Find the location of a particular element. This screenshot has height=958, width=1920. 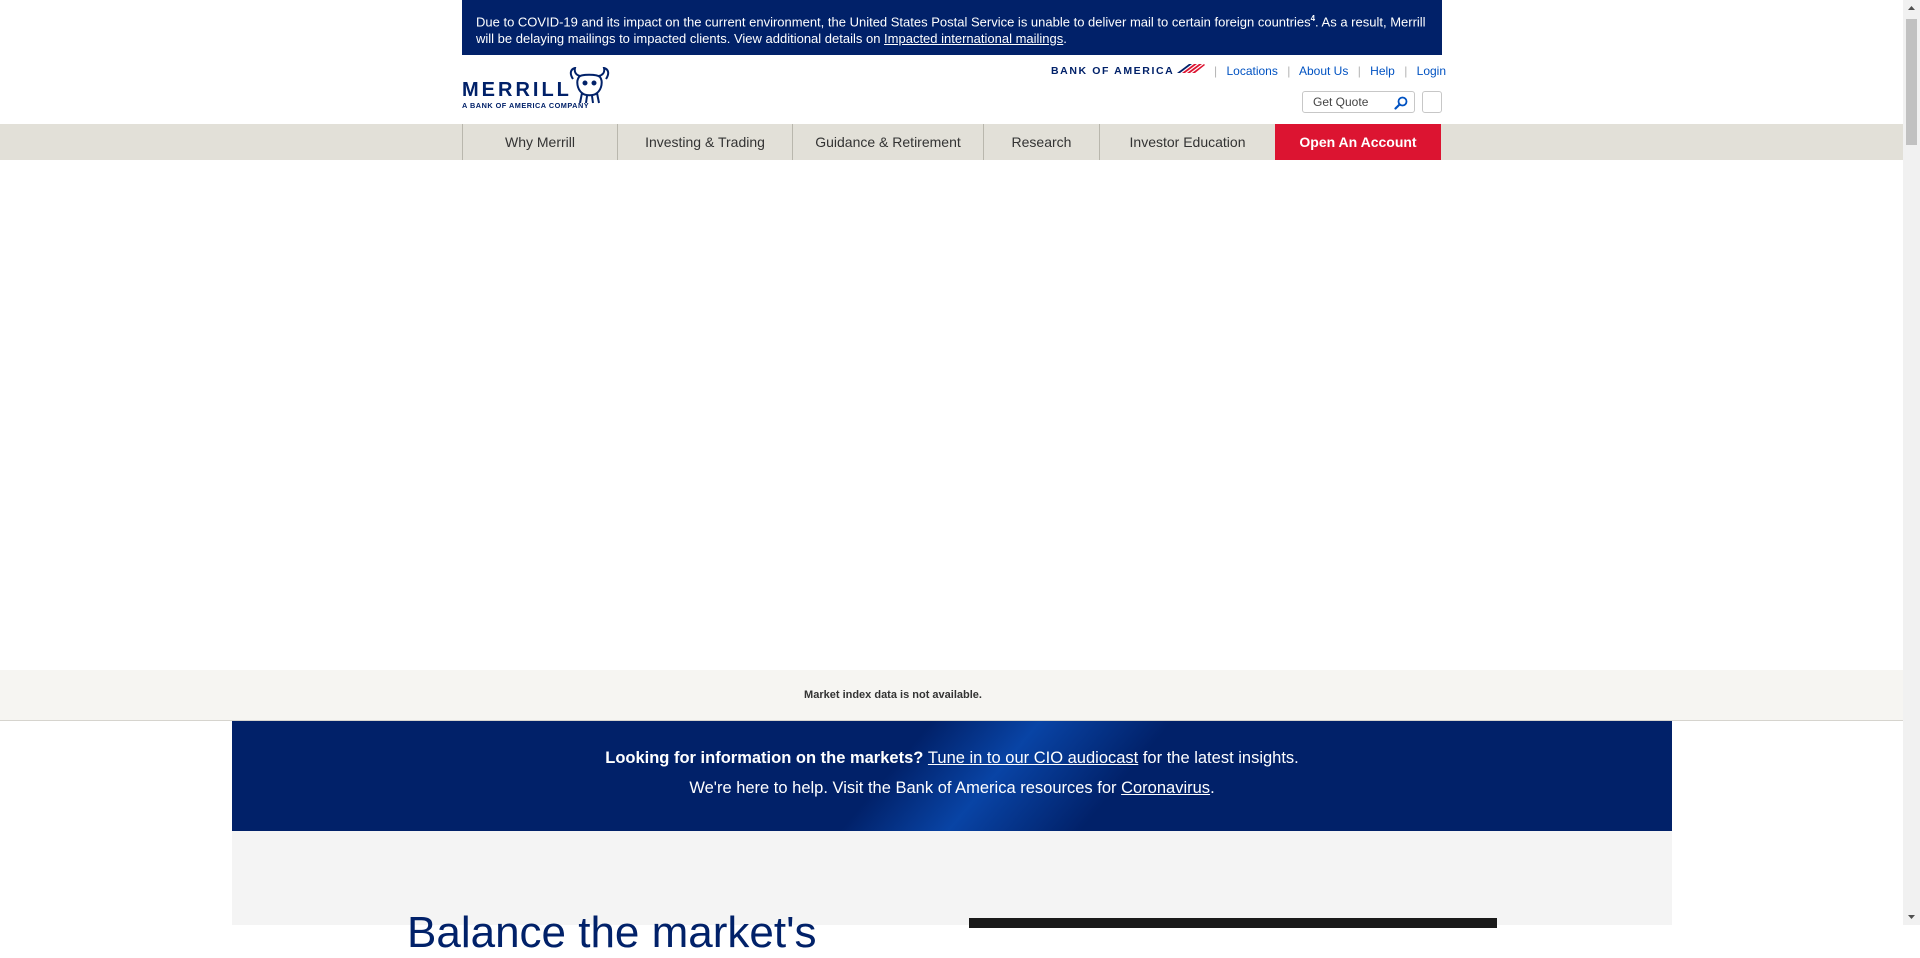

hero-video is located at coordinates (1233, 923).